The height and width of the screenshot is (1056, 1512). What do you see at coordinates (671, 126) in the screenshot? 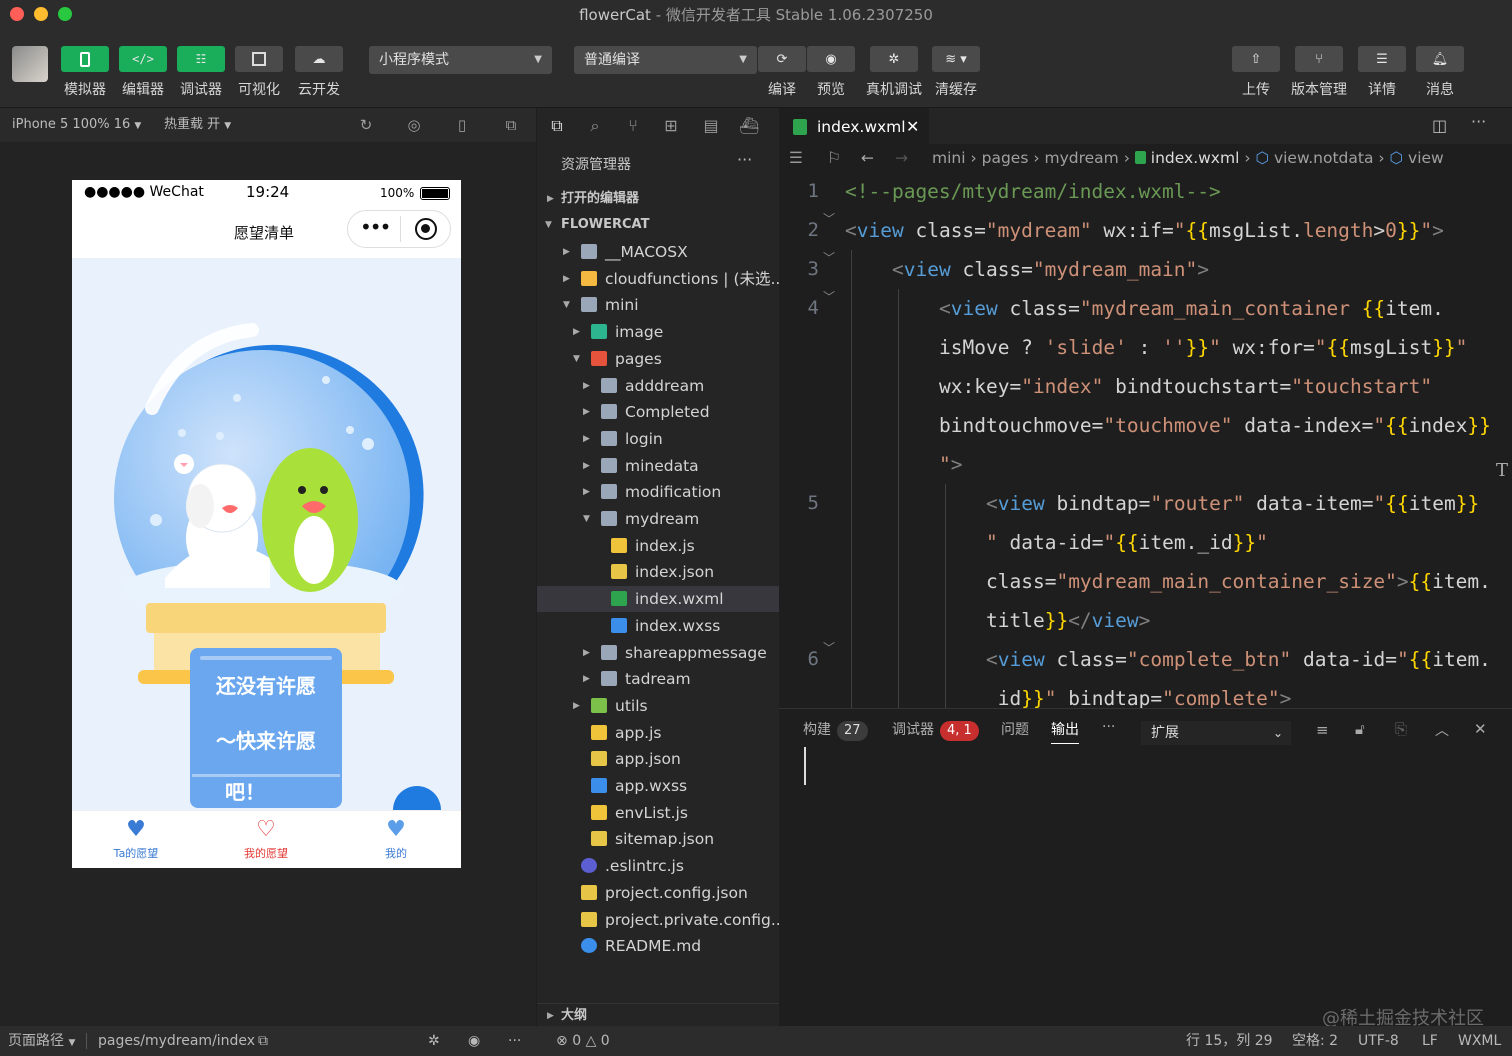
I see `extensions-icon: ⊞` at bounding box center [671, 126].